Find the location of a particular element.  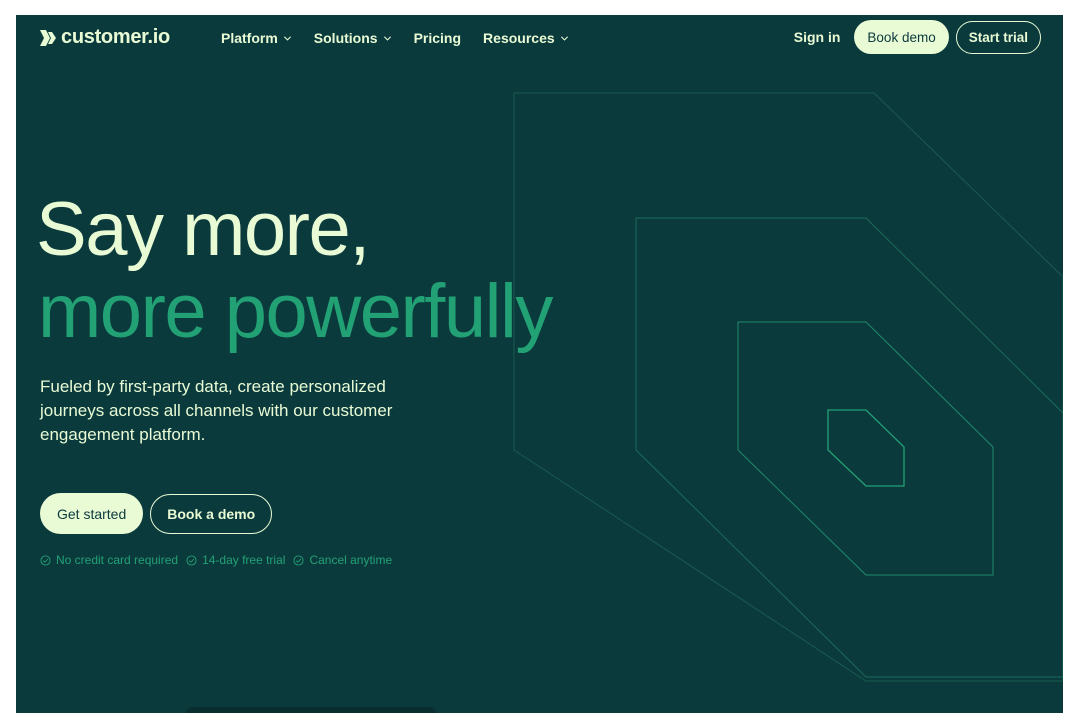

third-hexagon-outline is located at coordinates (865, 448).